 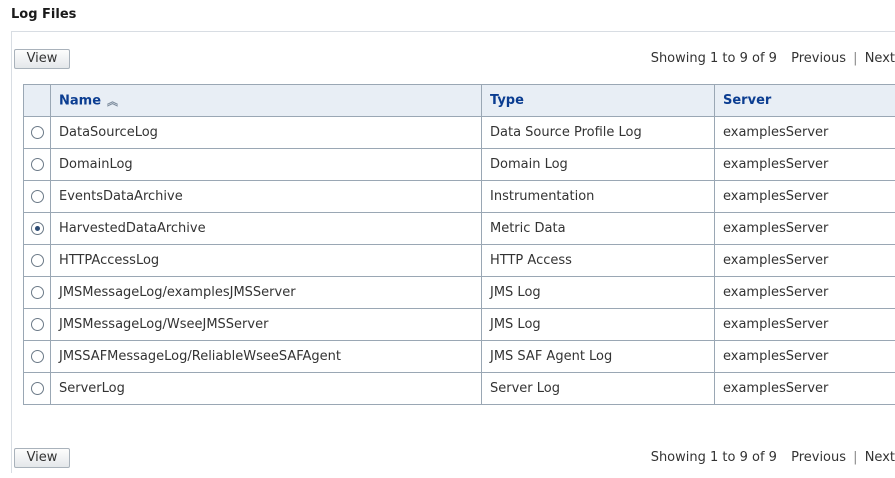 What do you see at coordinates (266, 292) in the screenshot?
I see `log-name-cell: JMSMessageLog/examplesJMSServer` at bounding box center [266, 292].